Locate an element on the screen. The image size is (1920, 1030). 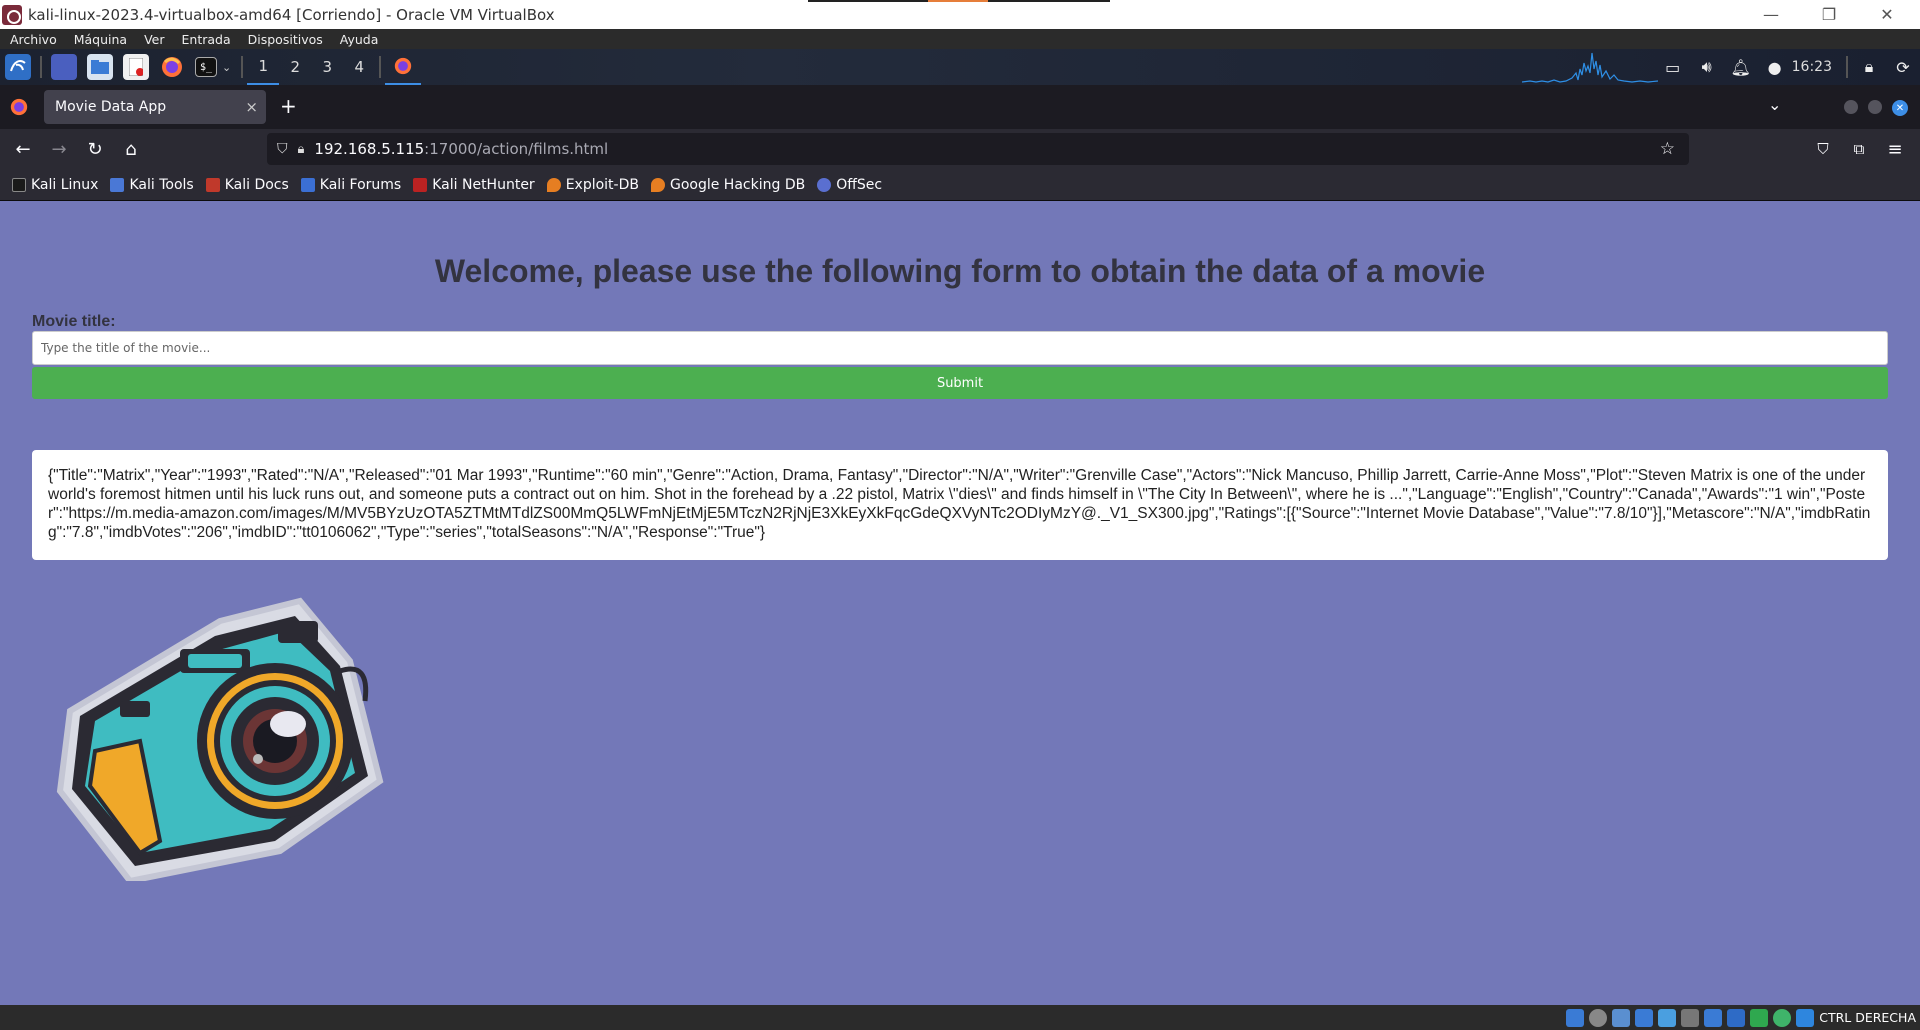
host-key-label: CTRL DERECHA is located at coordinates (1867, 1017).